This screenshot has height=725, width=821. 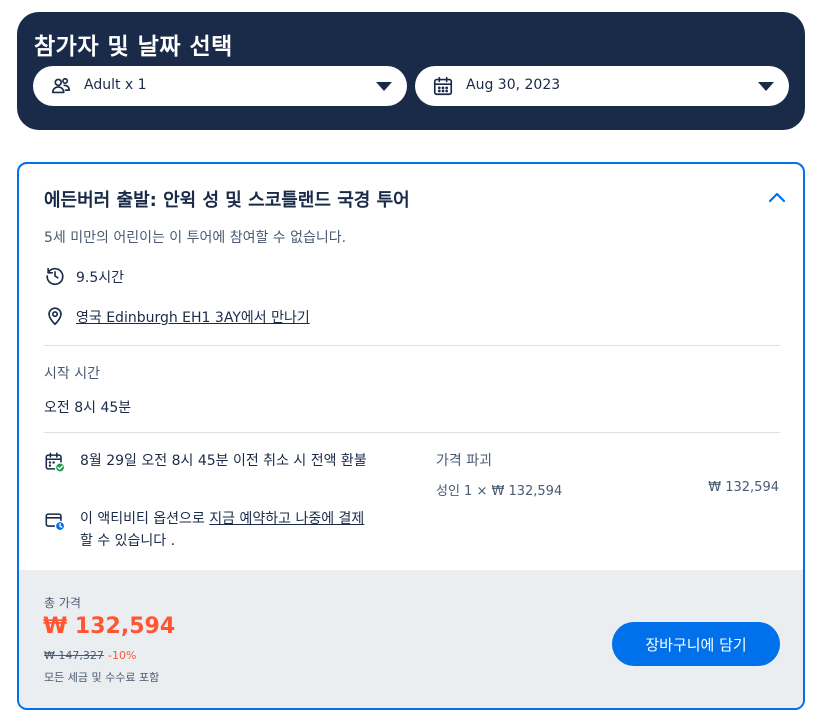 What do you see at coordinates (499, 491) in the screenshot?
I see `price-breakdown-line: 성인 1 × ₩ 132,594` at bounding box center [499, 491].